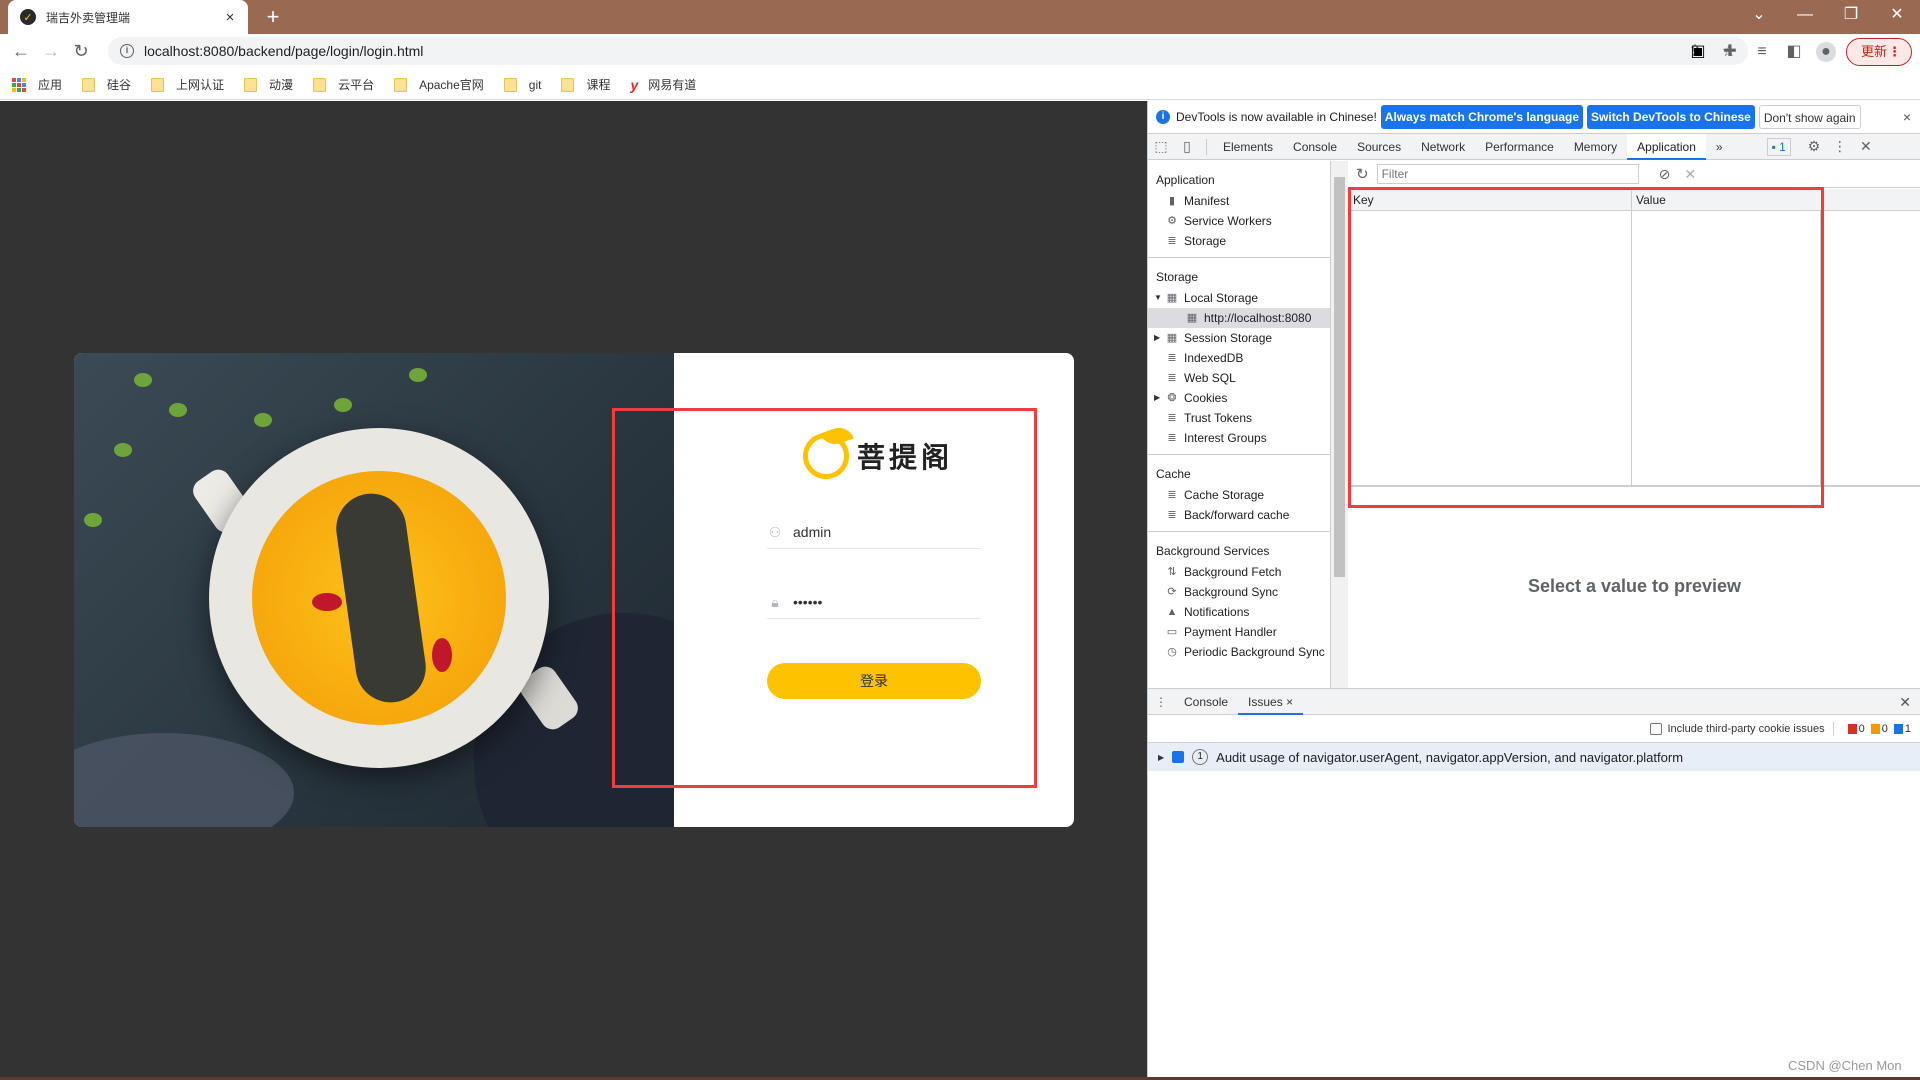 Image resolution: width=1920 pixels, height=1080 pixels. Describe the element at coordinates (21, 51) in the screenshot. I see `back-button: ←` at that location.